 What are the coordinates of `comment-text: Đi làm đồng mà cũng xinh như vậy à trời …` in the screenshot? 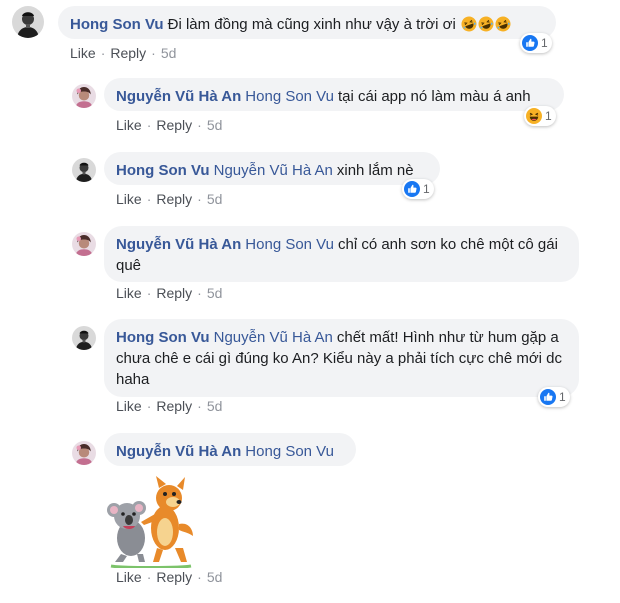 It's located at (311, 24).